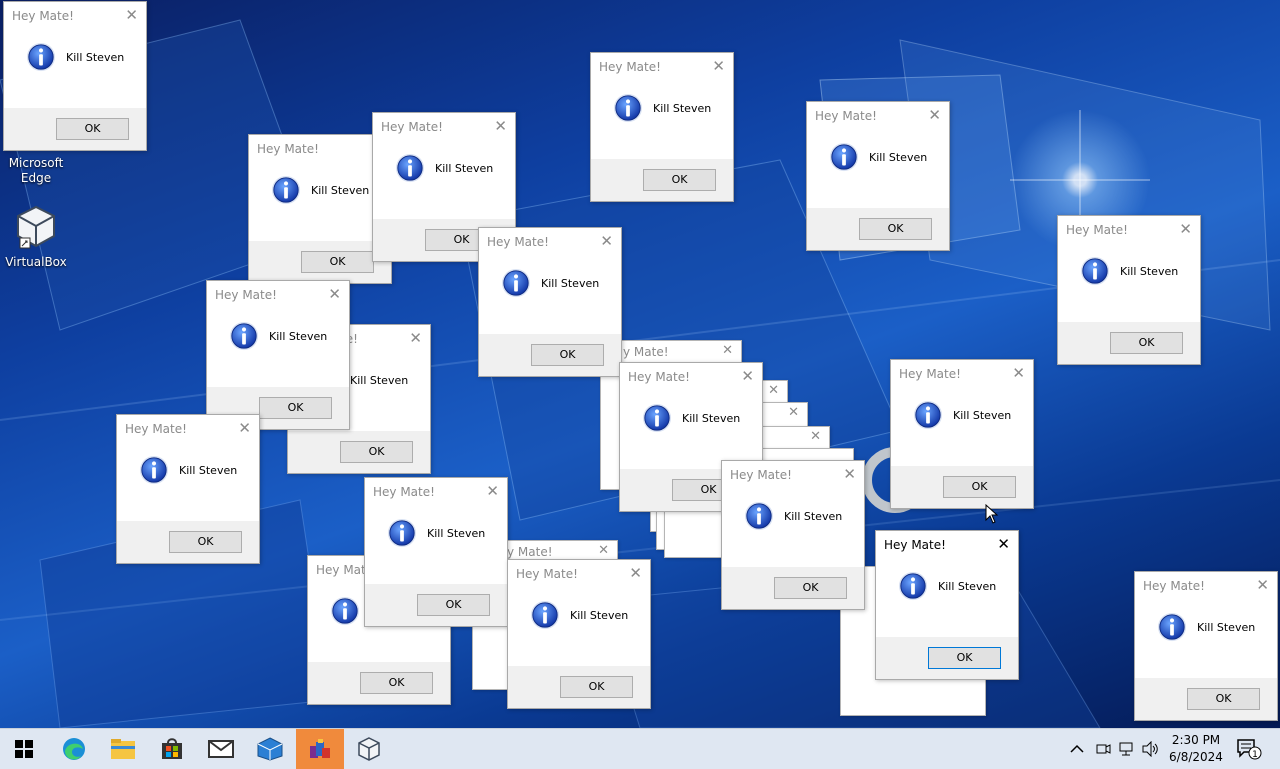 The image size is (1280, 769). I want to click on action-center-button: 1, so click(1249, 749).